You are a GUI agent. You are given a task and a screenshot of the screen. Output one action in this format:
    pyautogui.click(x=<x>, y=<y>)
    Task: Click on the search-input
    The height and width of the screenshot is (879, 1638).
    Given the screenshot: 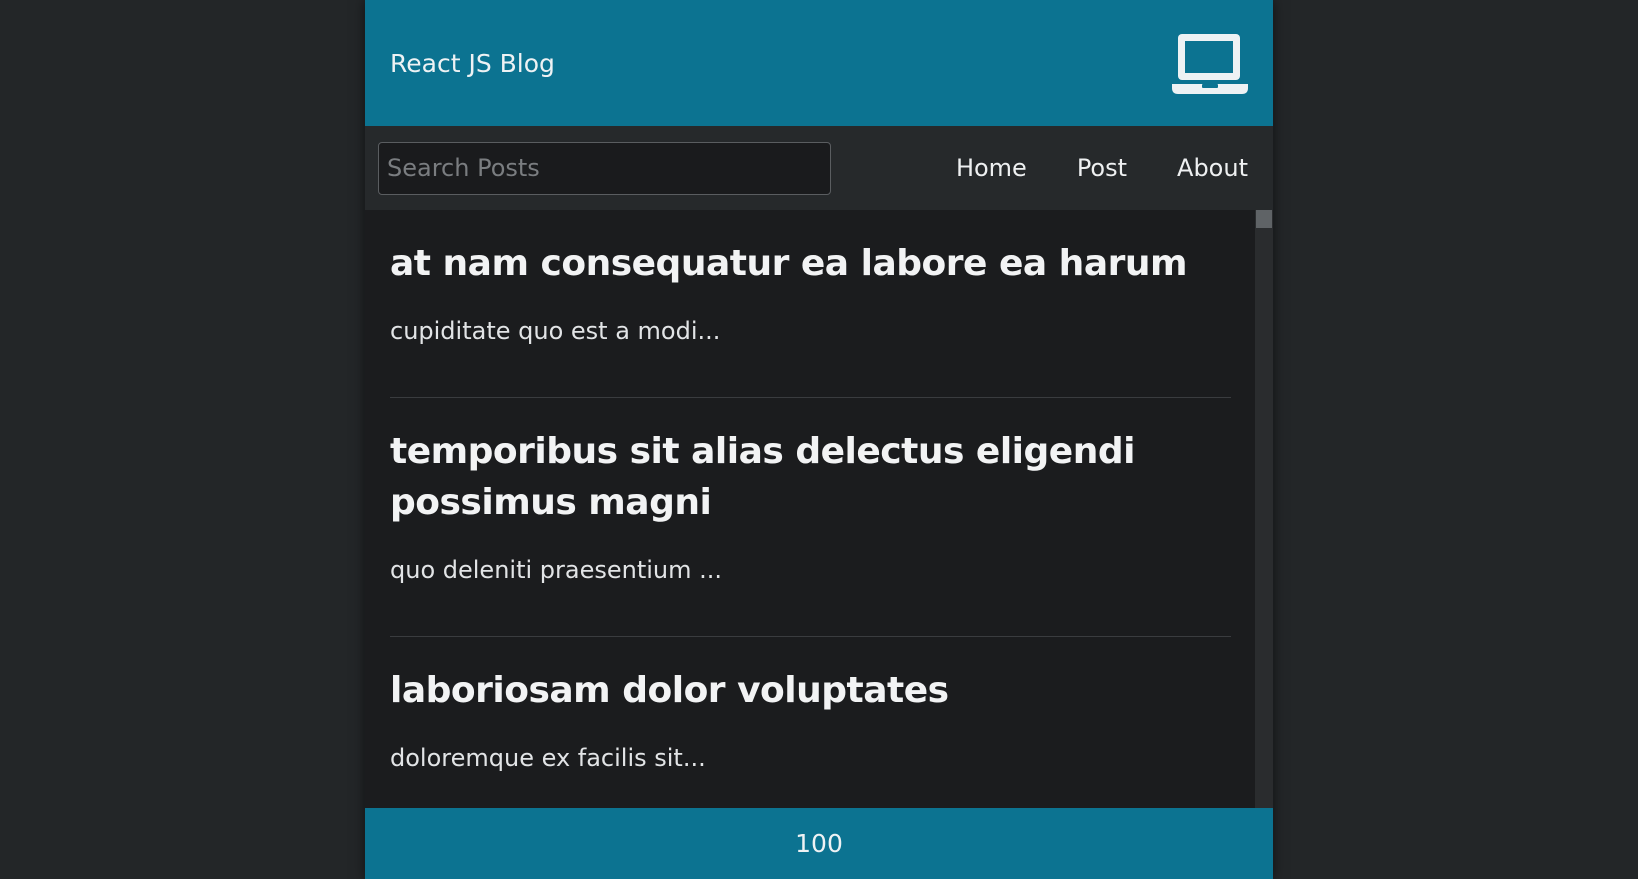 What is the action you would take?
    pyautogui.click(x=604, y=168)
    